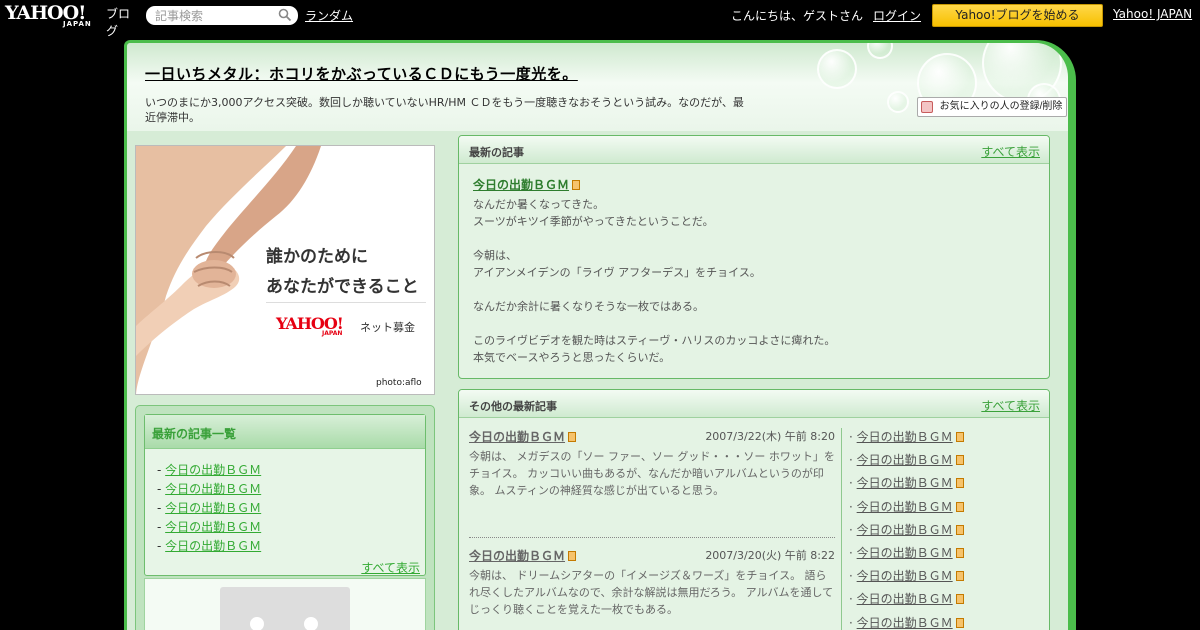  What do you see at coordinates (118, 22) in the screenshot?
I see `logo-blog: ブログ` at bounding box center [118, 22].